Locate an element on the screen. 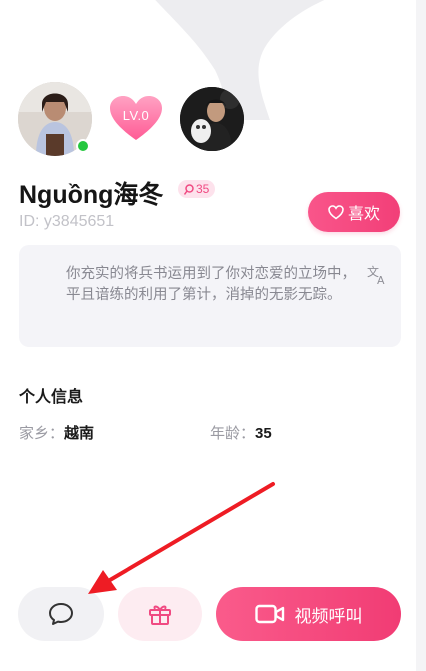 The width and height of the screenshot is (426, 671). chat-button is located at coordinates (61, 614).